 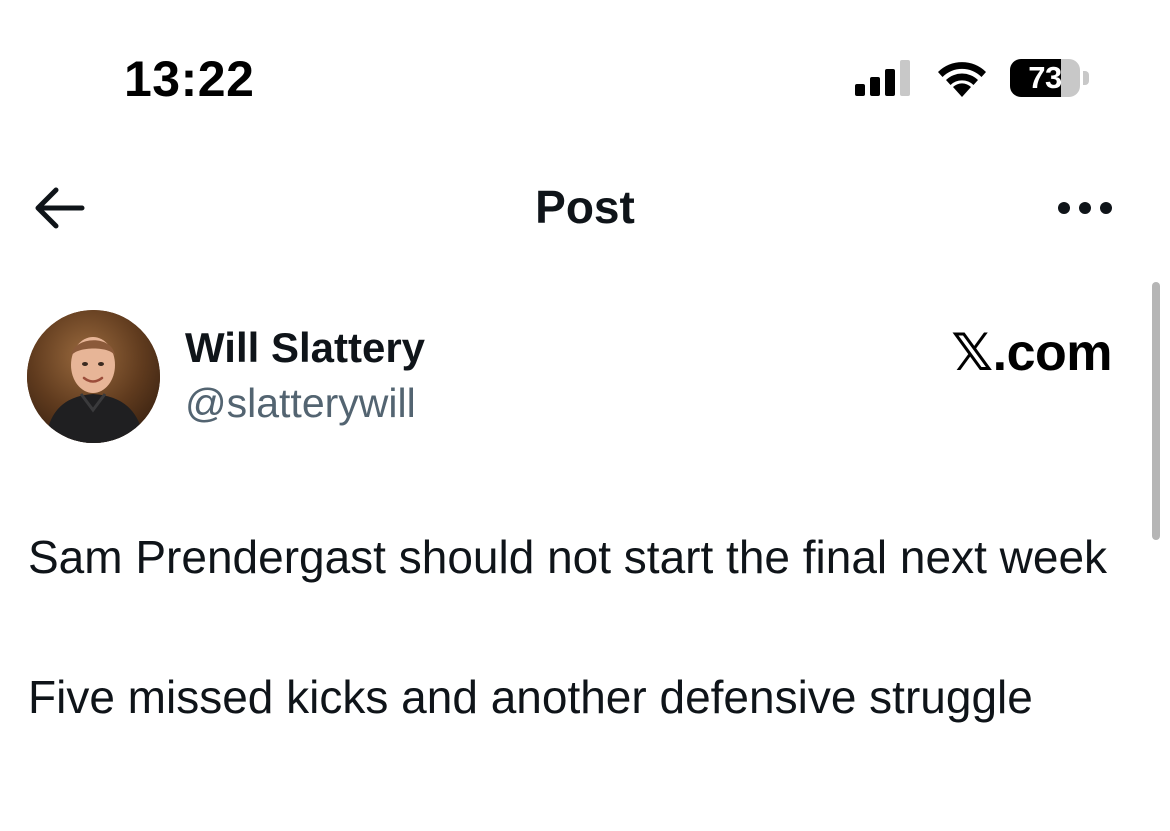 I want to click on author-avatar, so click(x=93, y=376).